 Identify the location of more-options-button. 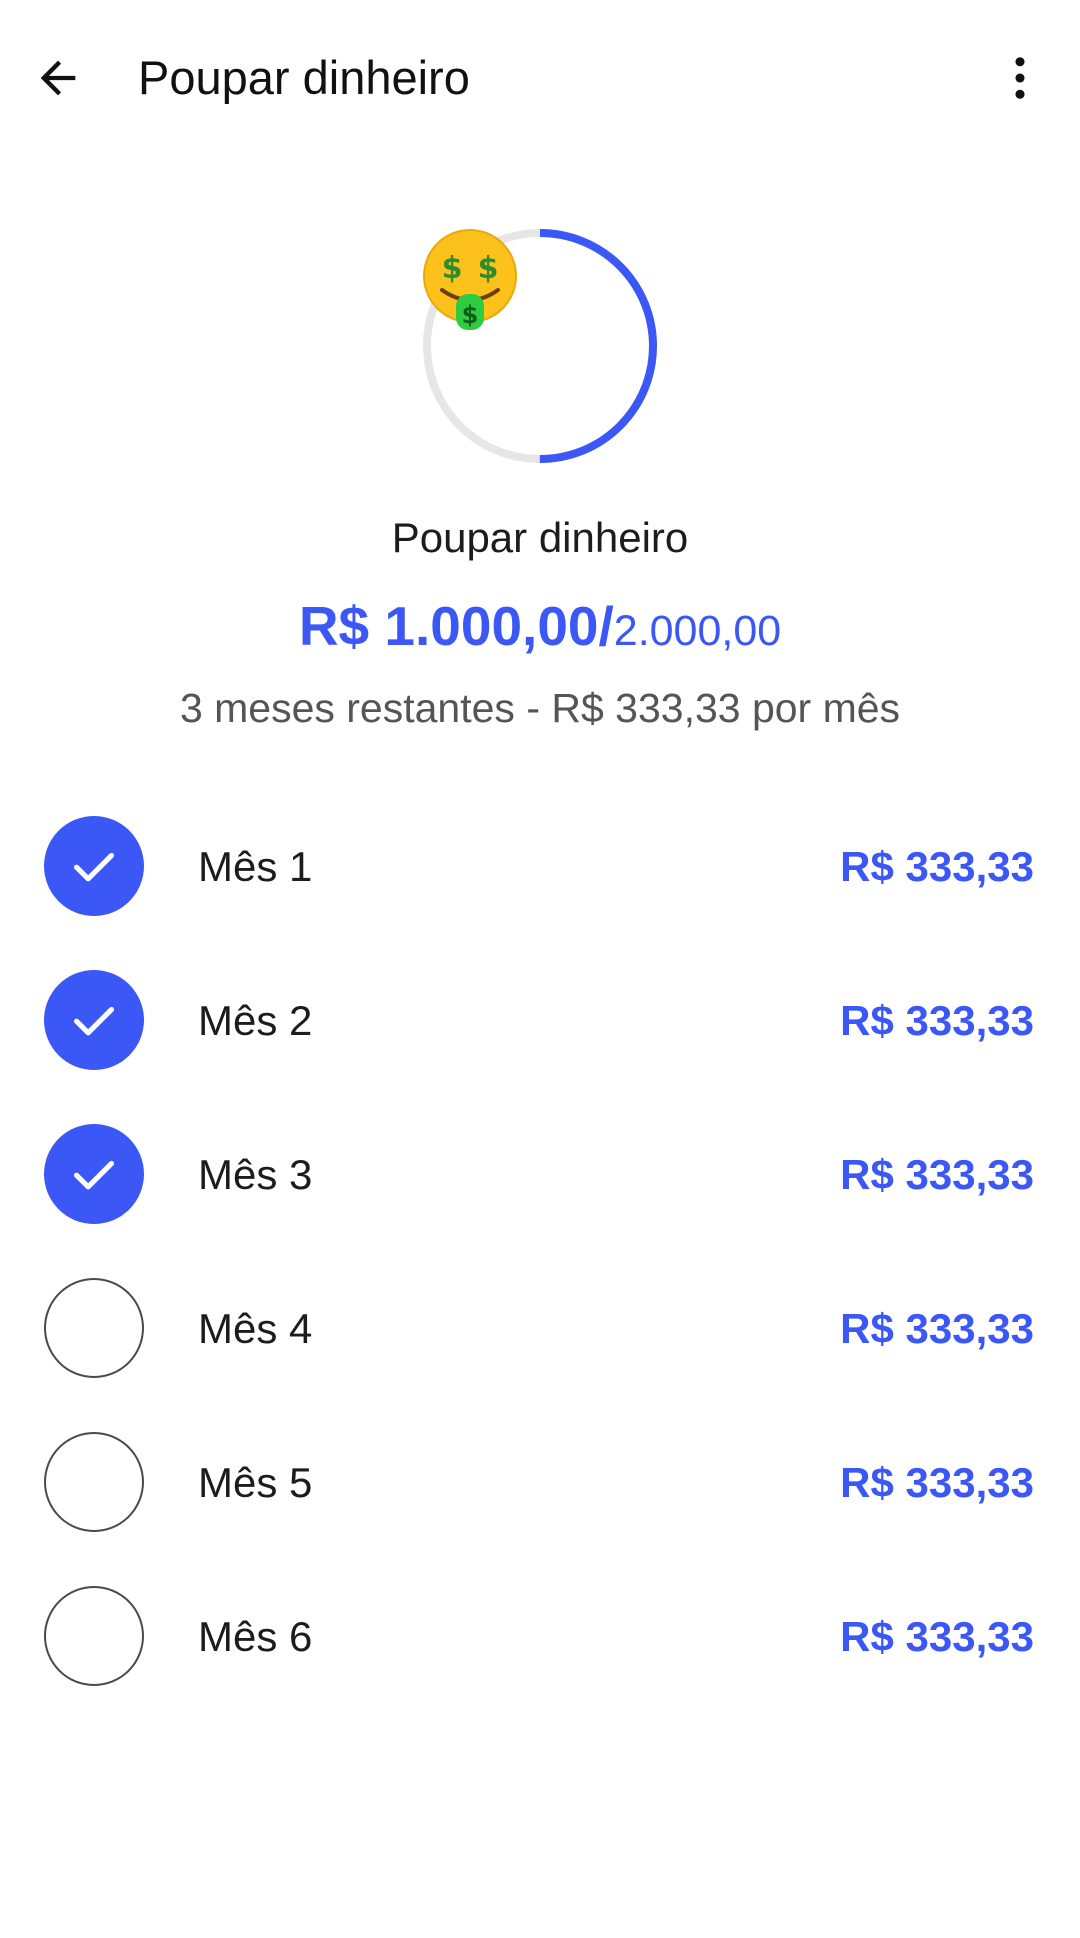
(1020, 78).